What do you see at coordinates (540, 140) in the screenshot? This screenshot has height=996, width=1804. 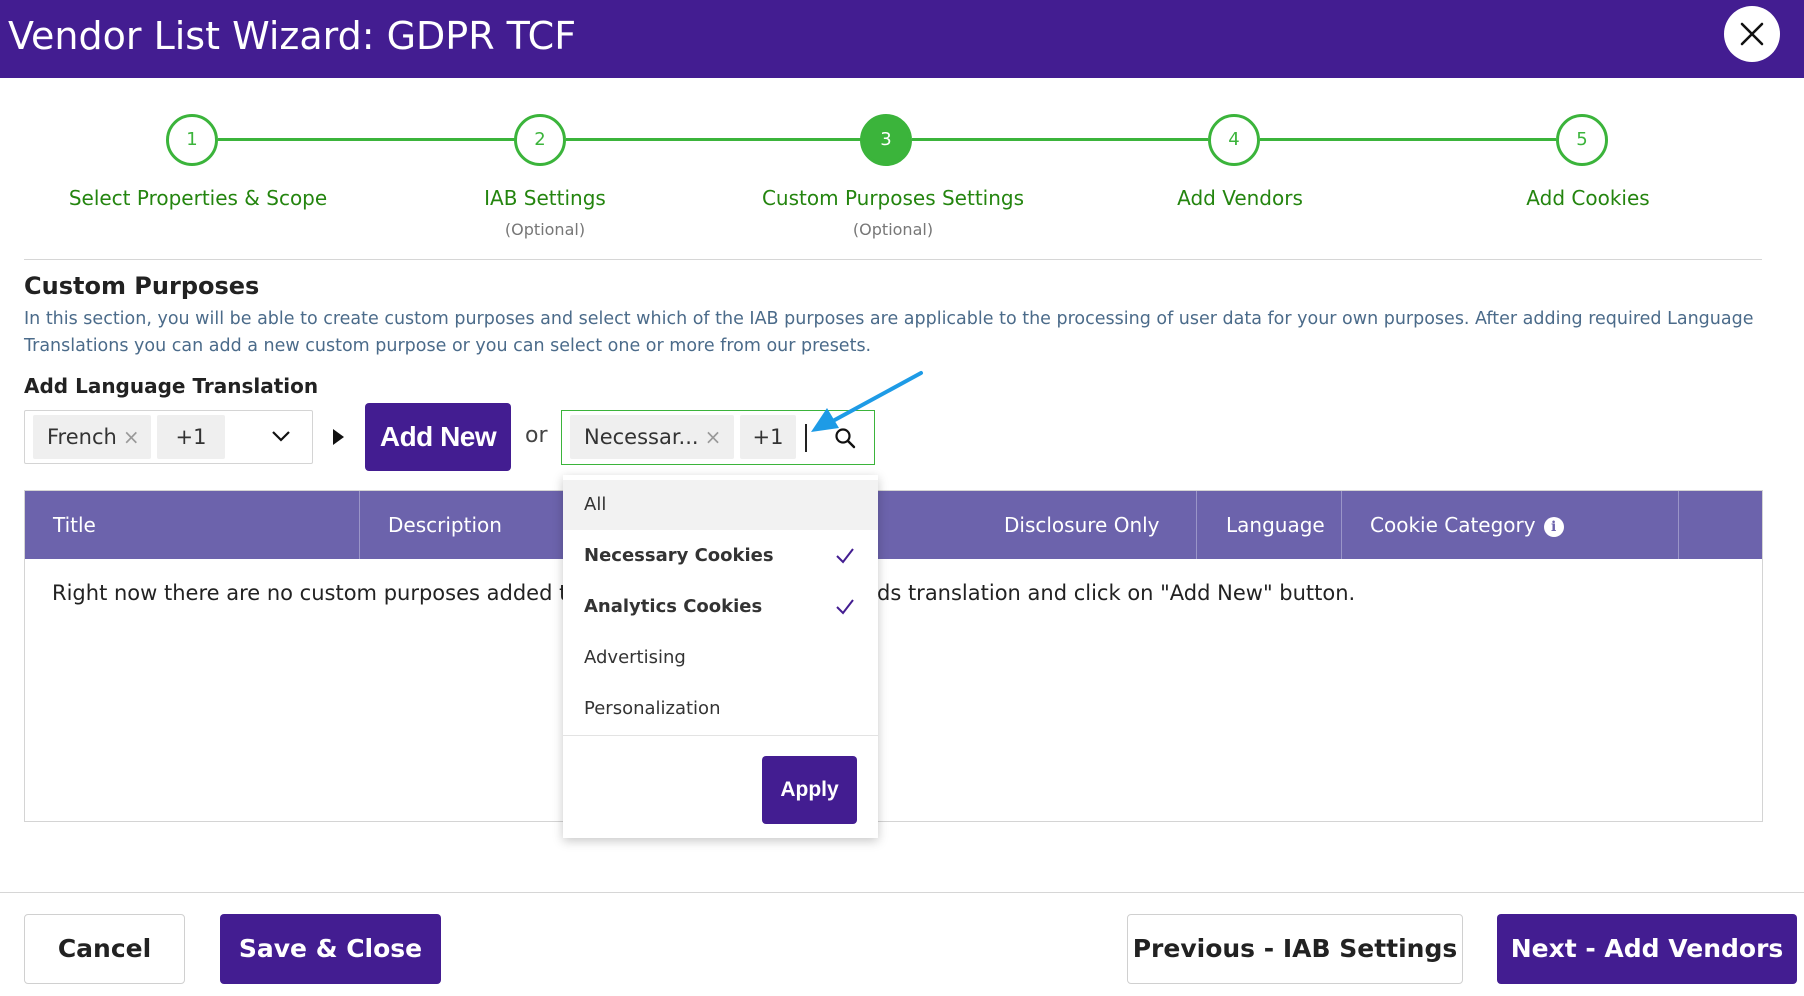 I see `step-2-circle: 2` at bounding box center [540, 140].